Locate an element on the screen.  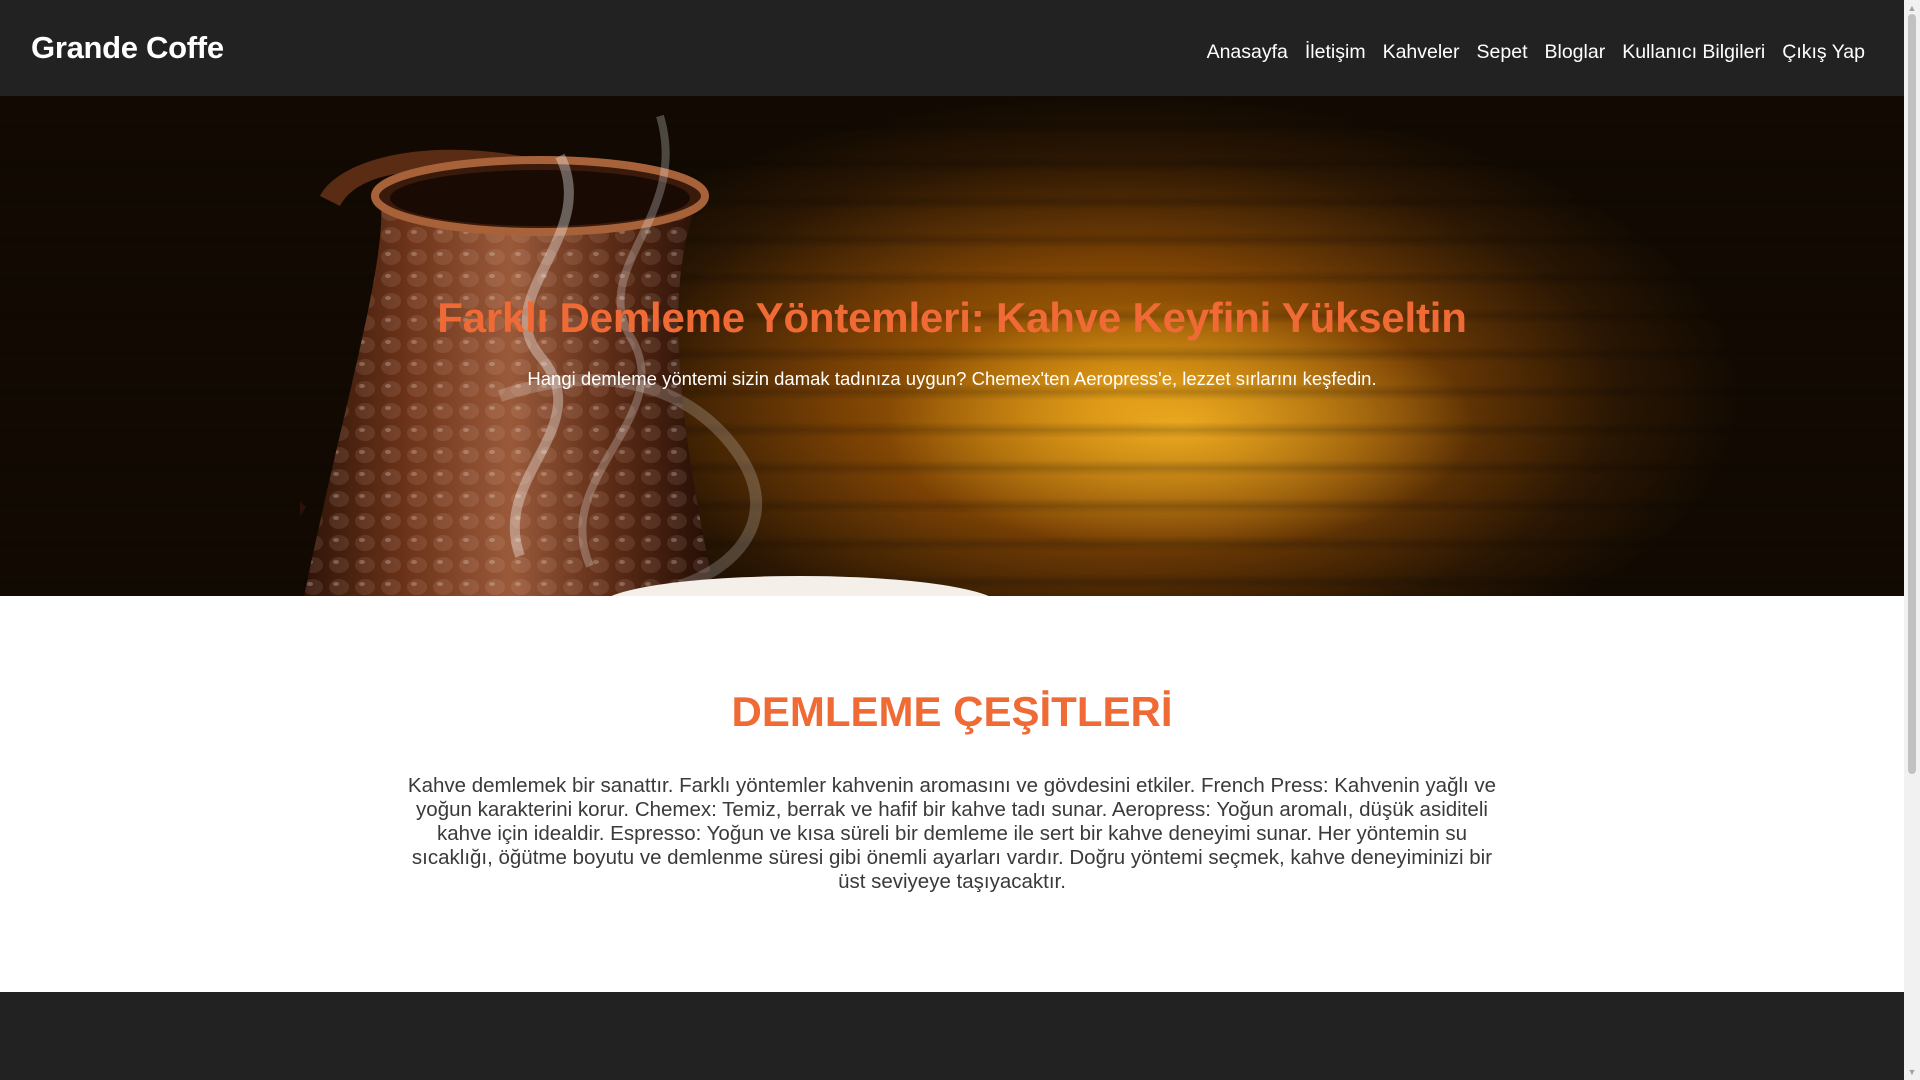
nav-link-cikis-yap: Çıkış Yap is located at coordinates (1823, 52).